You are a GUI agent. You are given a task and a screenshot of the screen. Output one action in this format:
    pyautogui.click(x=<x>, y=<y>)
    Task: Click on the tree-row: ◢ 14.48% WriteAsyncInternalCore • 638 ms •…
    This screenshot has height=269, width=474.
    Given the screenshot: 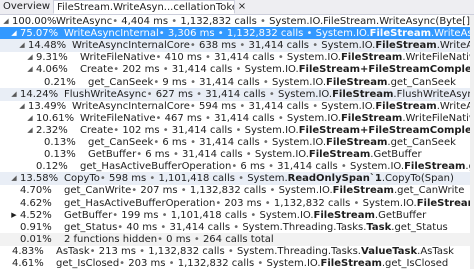 What is the action you would take?
    pyautogui.click(x=237, y=46)
    